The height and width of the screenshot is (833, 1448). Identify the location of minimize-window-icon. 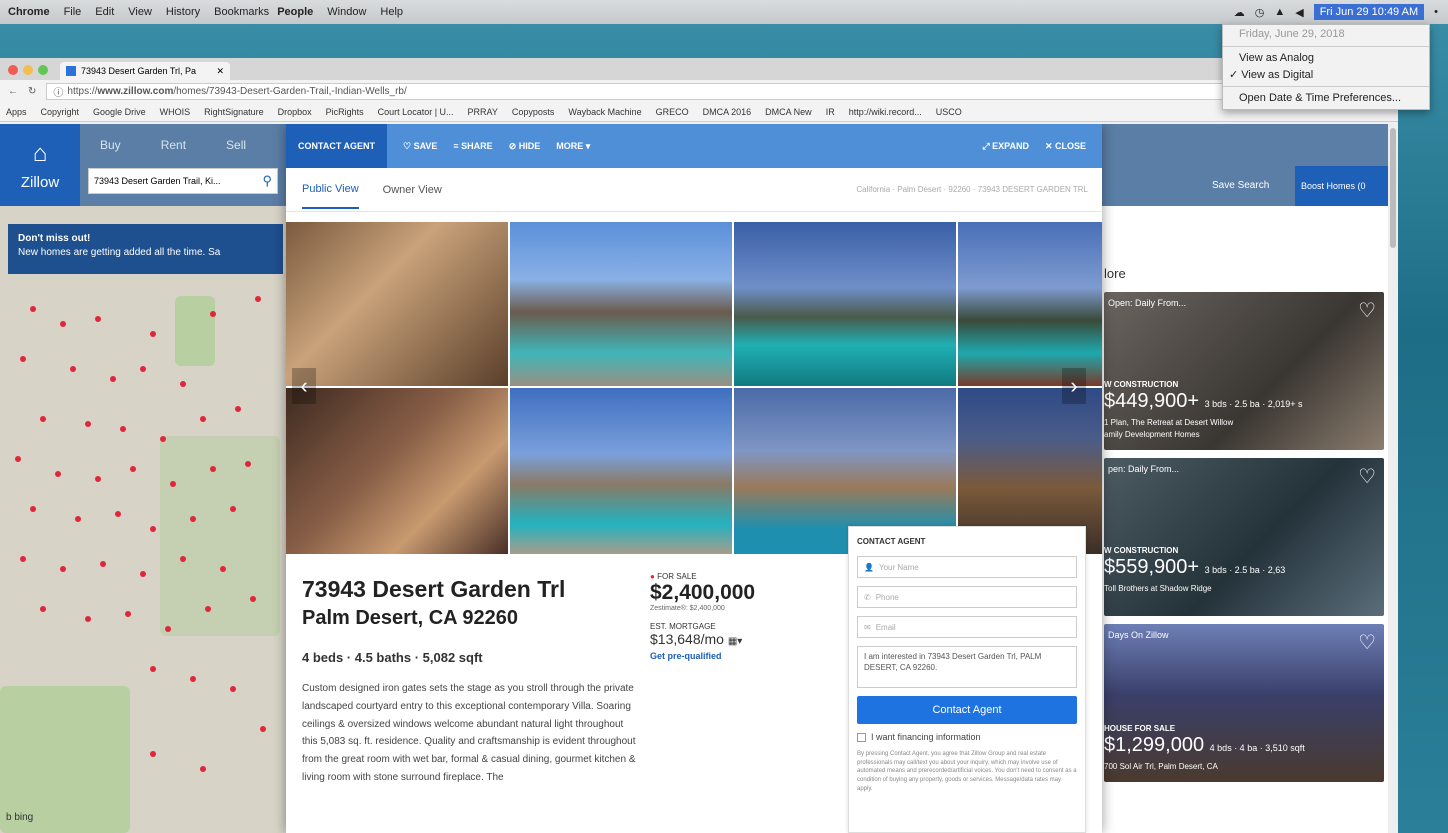
(28, 70).